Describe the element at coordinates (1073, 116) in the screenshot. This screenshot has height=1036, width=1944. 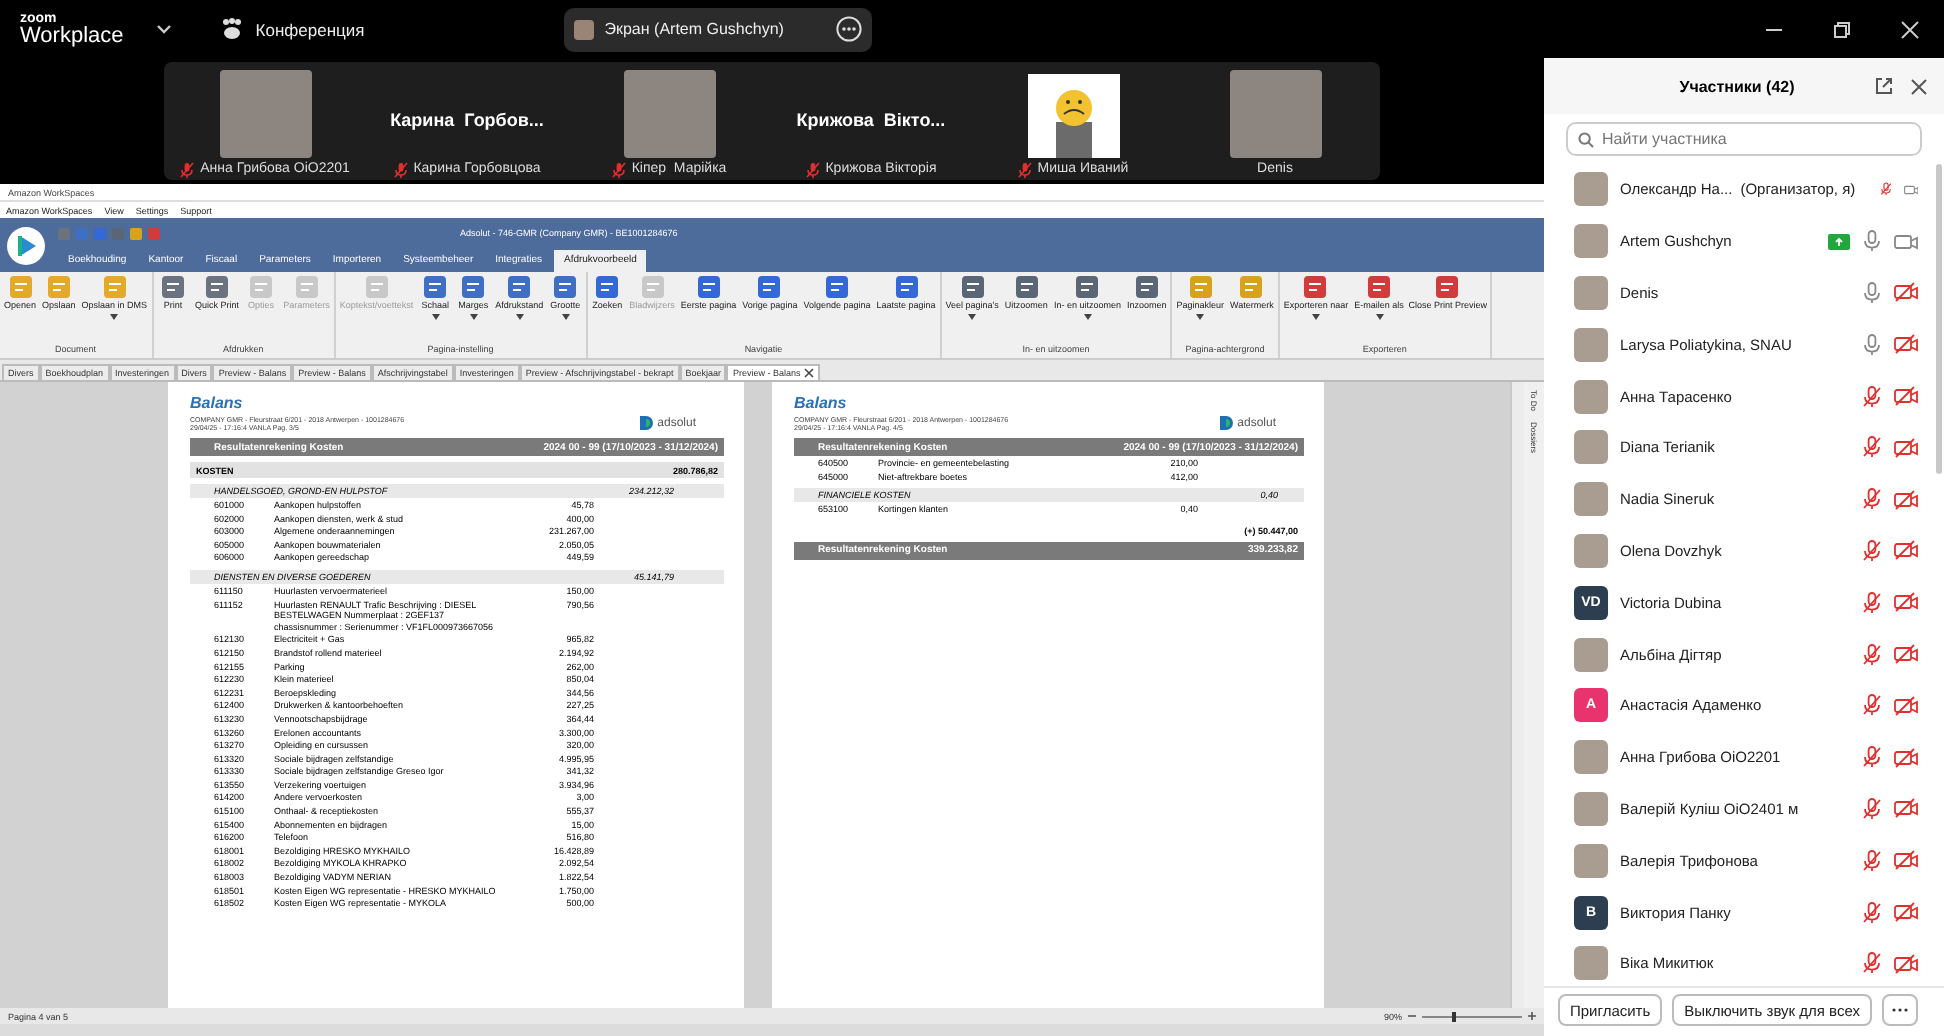
I see `cartoon-avatar-drawing` at that location.